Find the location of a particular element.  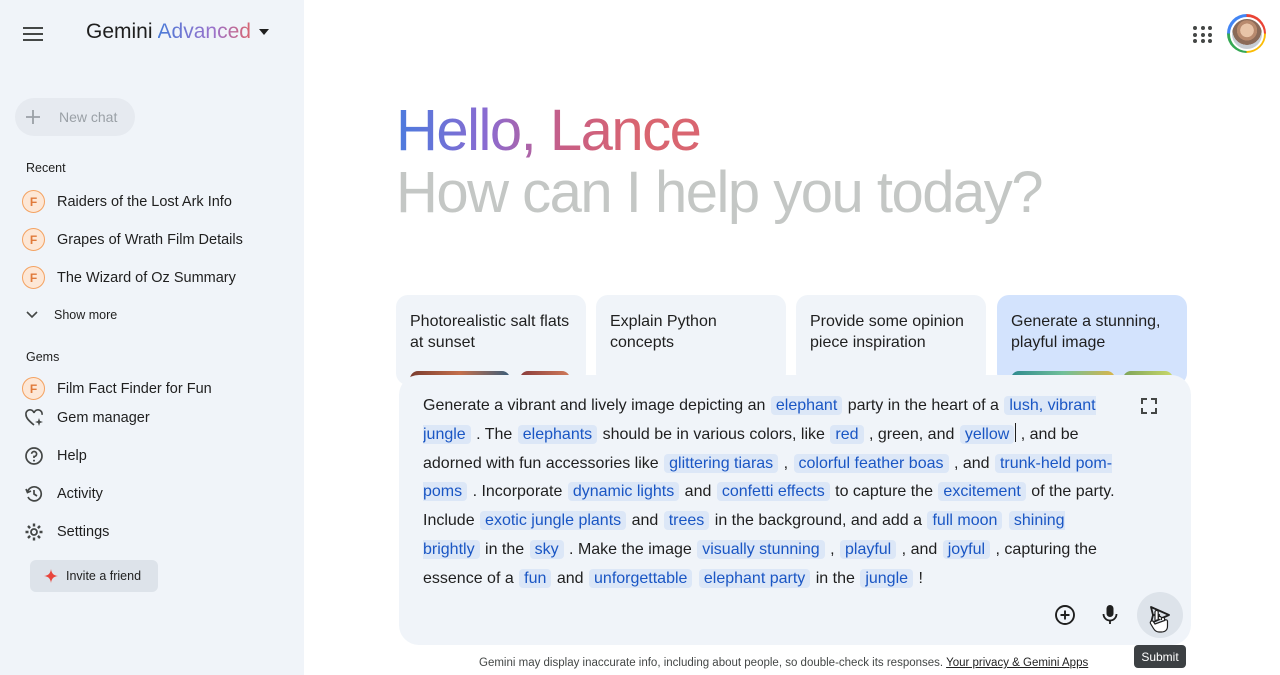

hand-pointer-cursor-icon is located at coordinates (1159, 621).